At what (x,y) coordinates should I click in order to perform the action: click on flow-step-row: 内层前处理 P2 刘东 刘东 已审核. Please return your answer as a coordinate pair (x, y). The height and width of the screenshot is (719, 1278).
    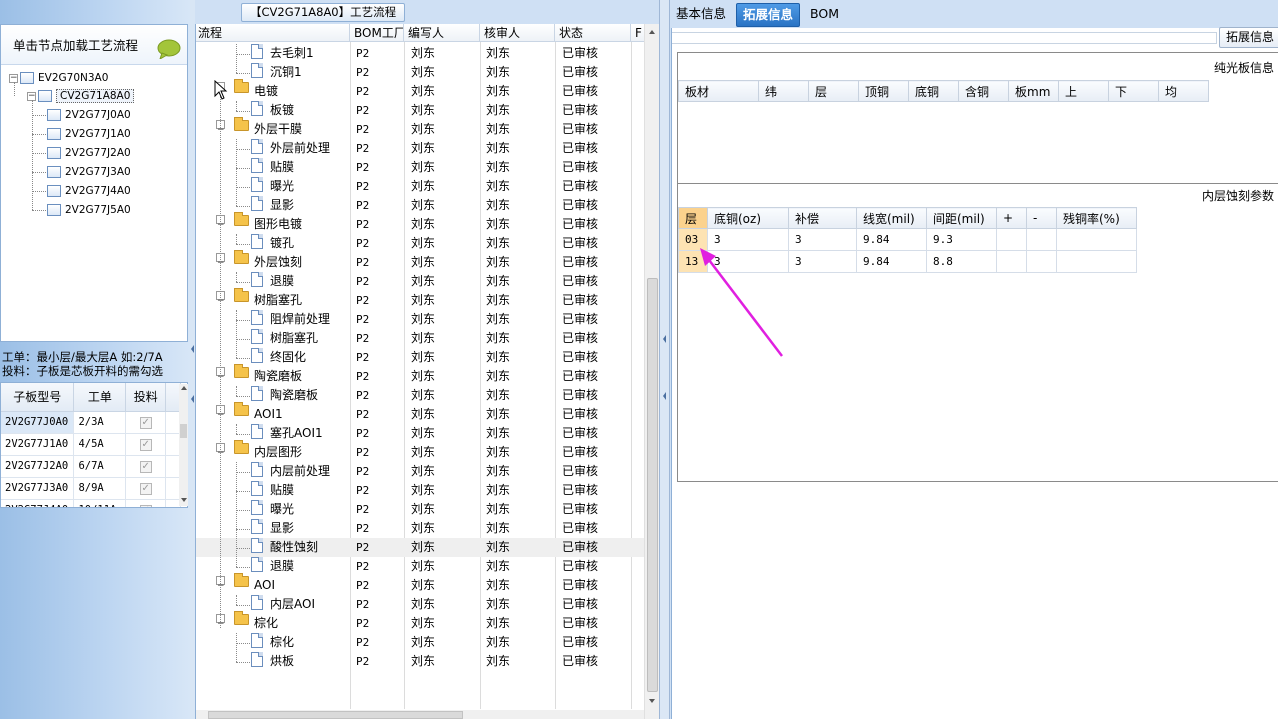
    Looking at the image, I should click on (420, 471).